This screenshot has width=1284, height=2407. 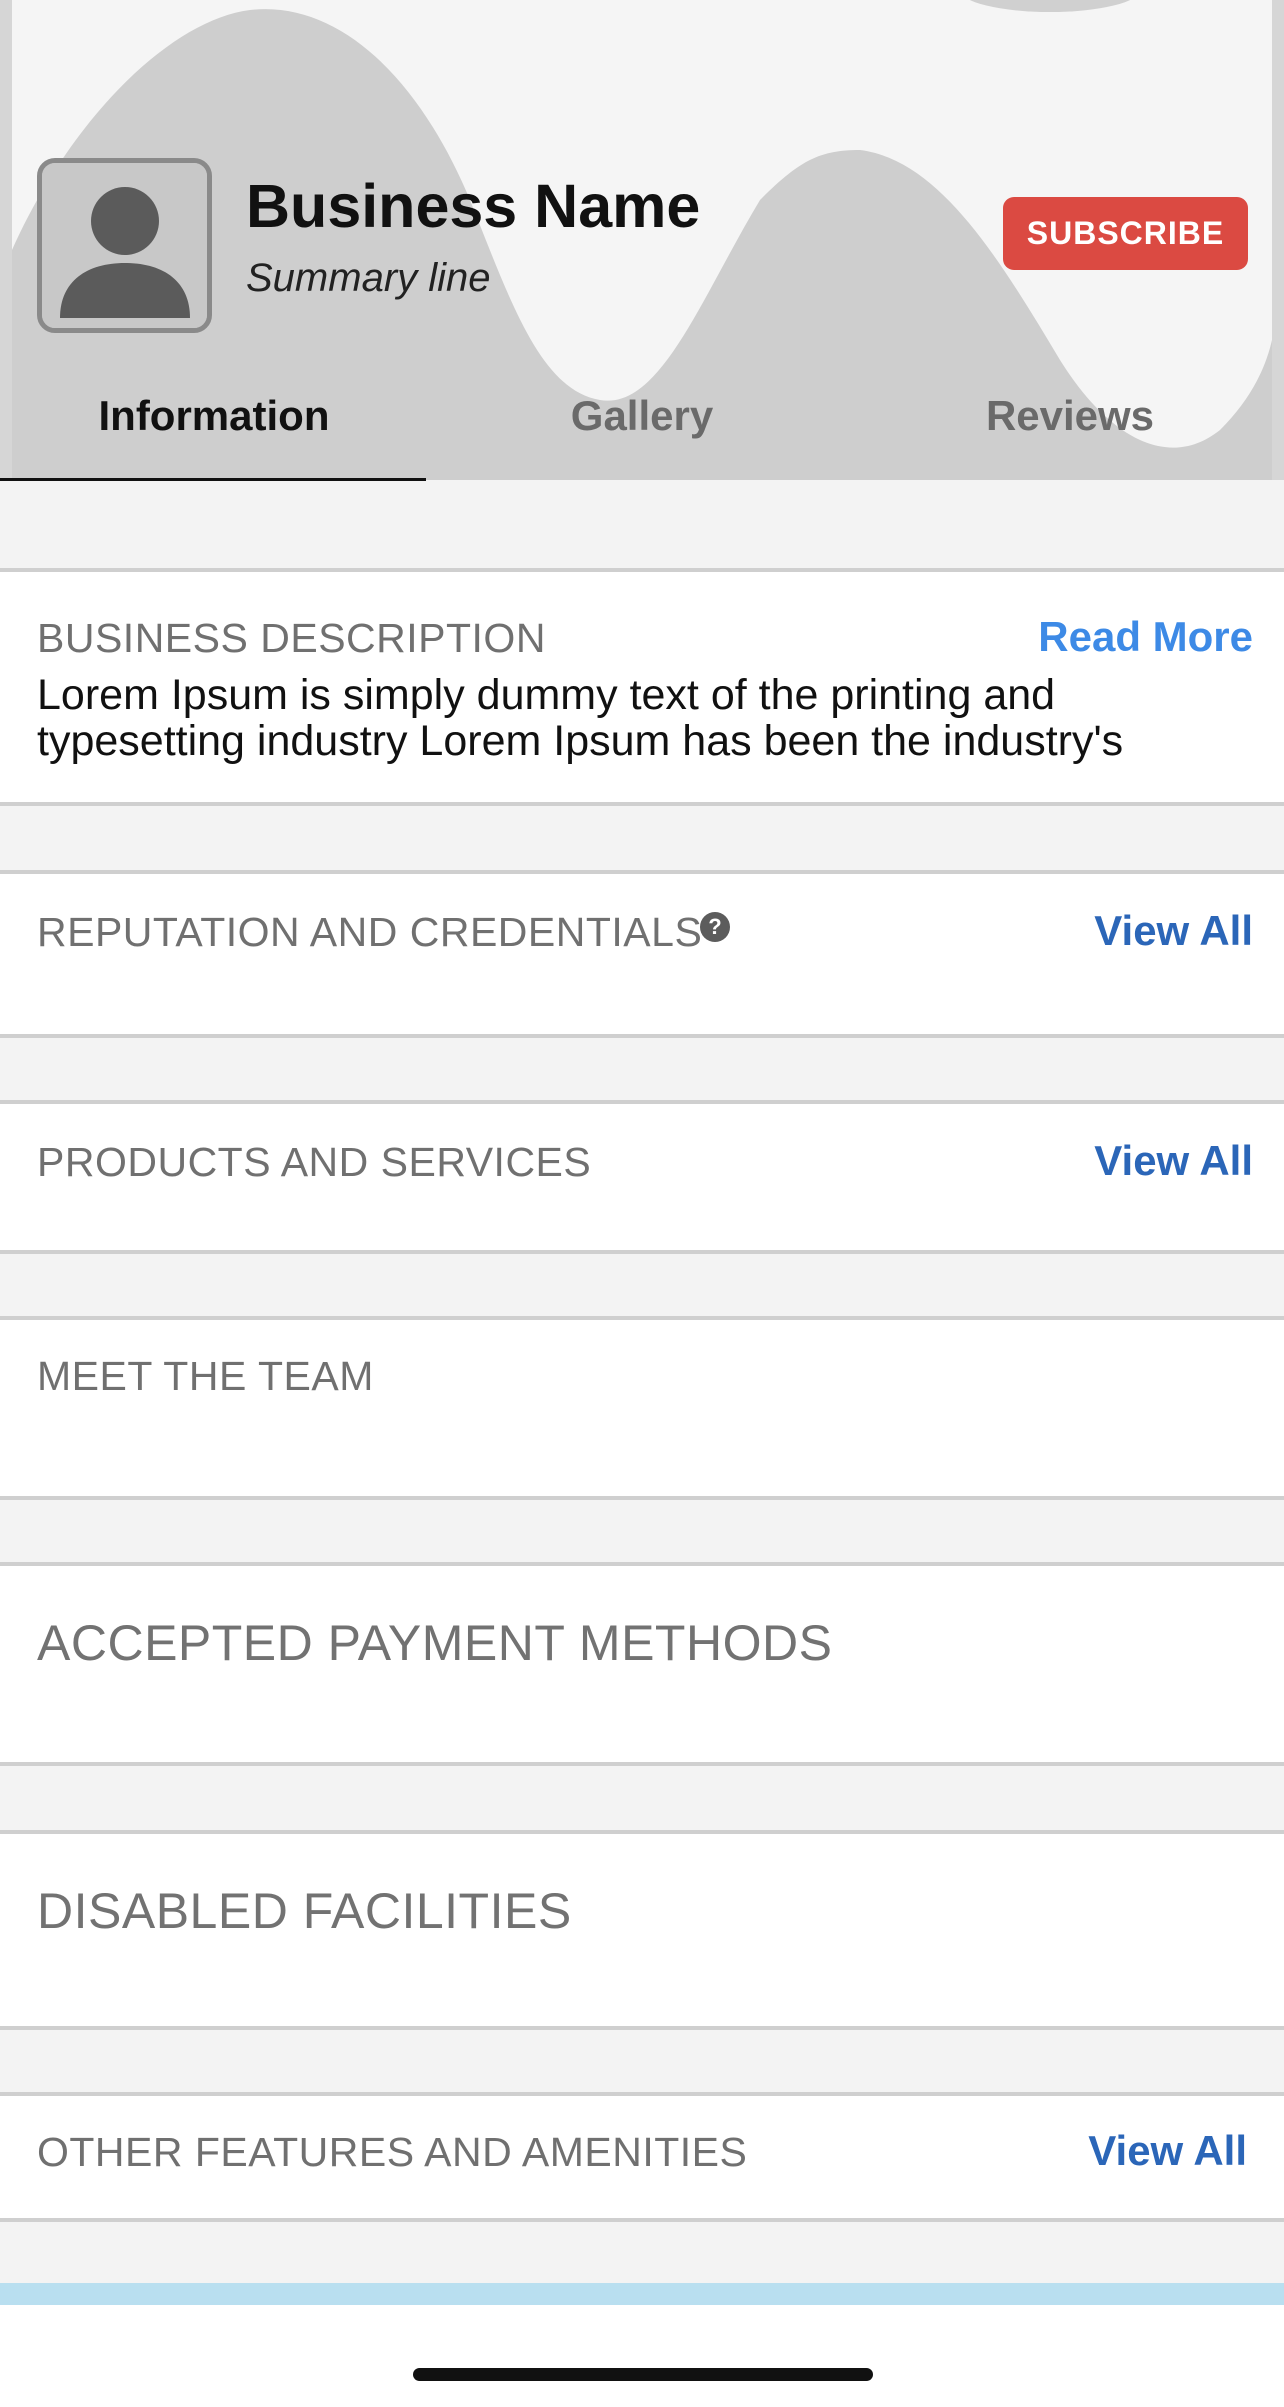 I want to click on section-meet-the-team: MEET THE TEAM, so click(x=642, y=1408).